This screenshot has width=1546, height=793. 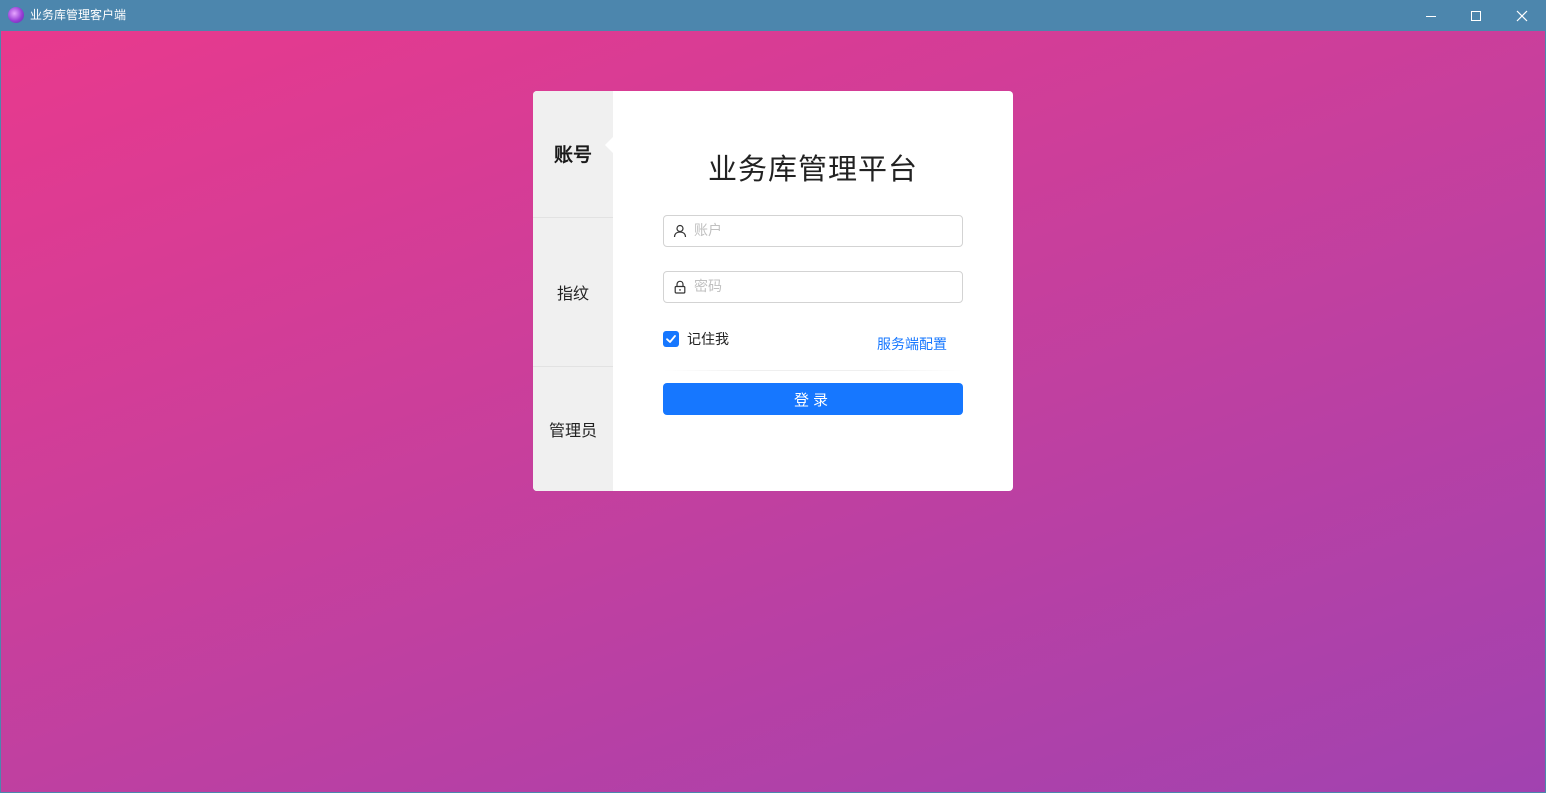 I want to click on remember-label: 记住我, so click(x=708, y=340).